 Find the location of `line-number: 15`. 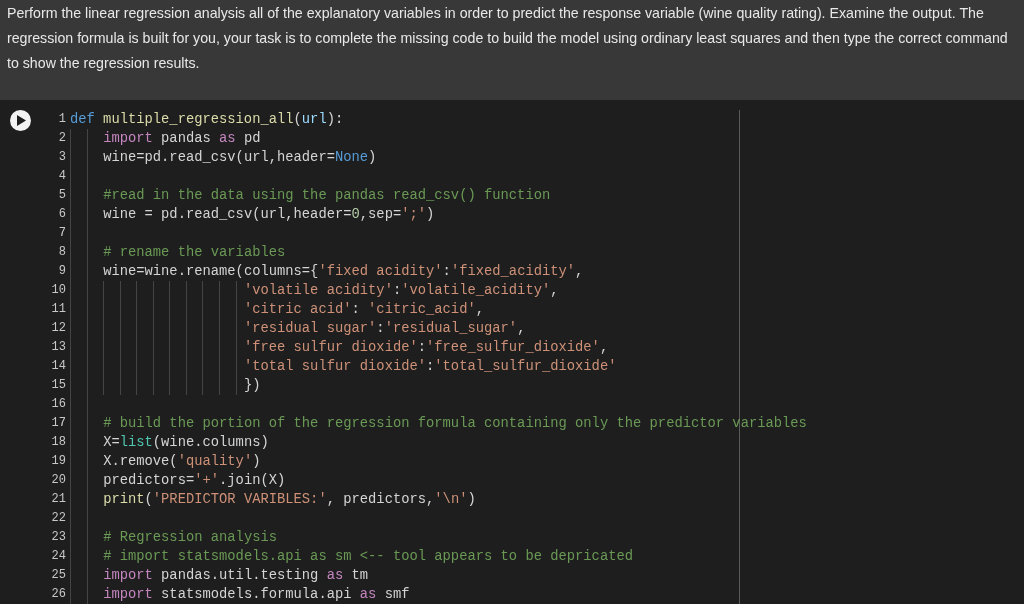

line-number: 15 is located at coordinates (58, 385).